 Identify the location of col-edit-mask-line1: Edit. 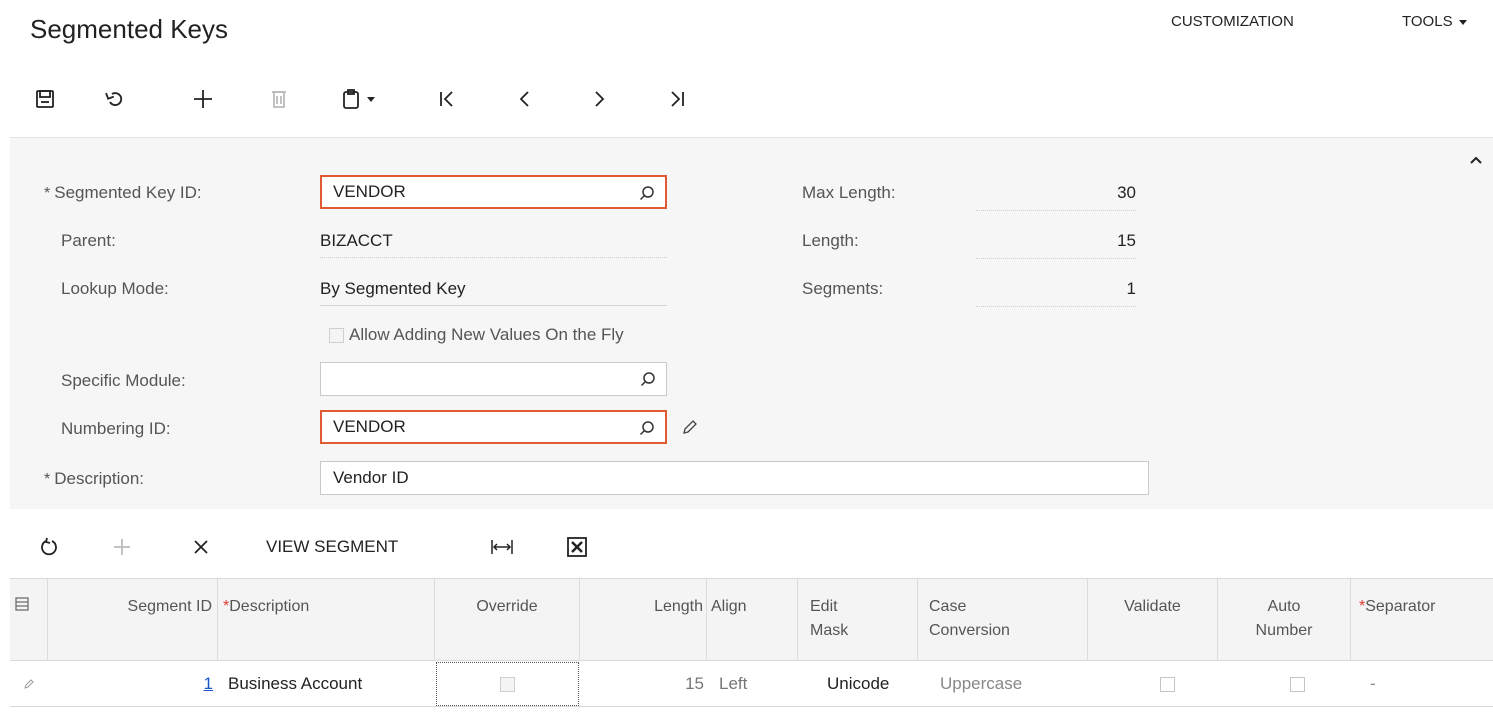
(824, 606).